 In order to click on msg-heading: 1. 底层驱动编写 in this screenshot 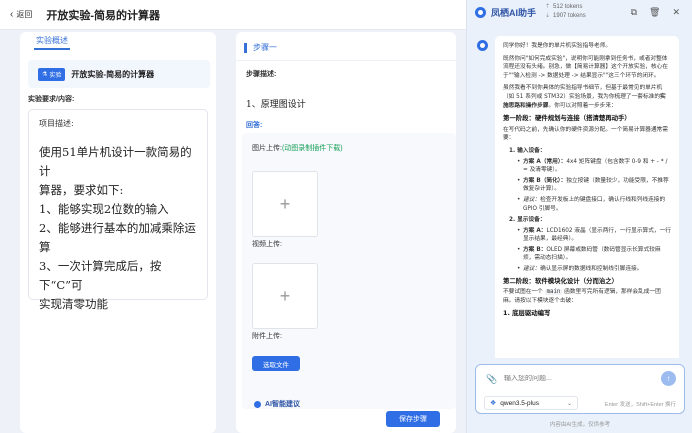, I will do `click(527, 313)`.